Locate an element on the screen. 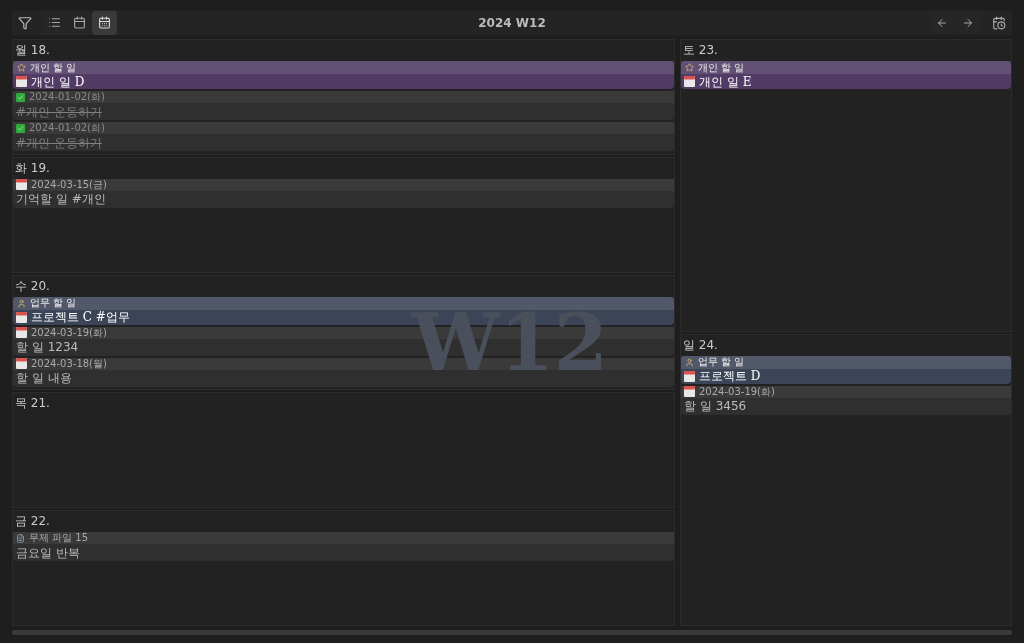  week-title: 2024 W12 is located at coordinates (512, 23).